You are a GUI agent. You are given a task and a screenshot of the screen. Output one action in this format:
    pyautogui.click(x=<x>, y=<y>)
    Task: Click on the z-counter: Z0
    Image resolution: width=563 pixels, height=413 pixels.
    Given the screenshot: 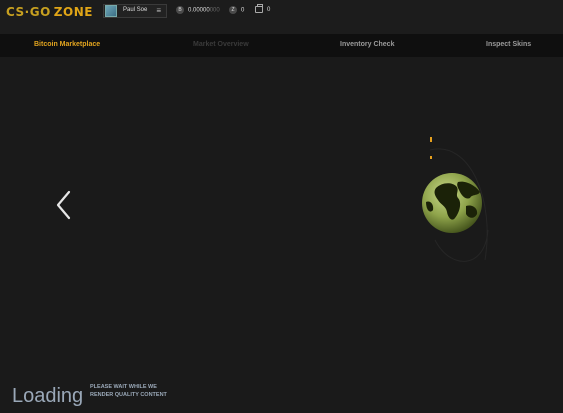 What is the action you would take?
    pyautogui.click(x=236, y=11)
    